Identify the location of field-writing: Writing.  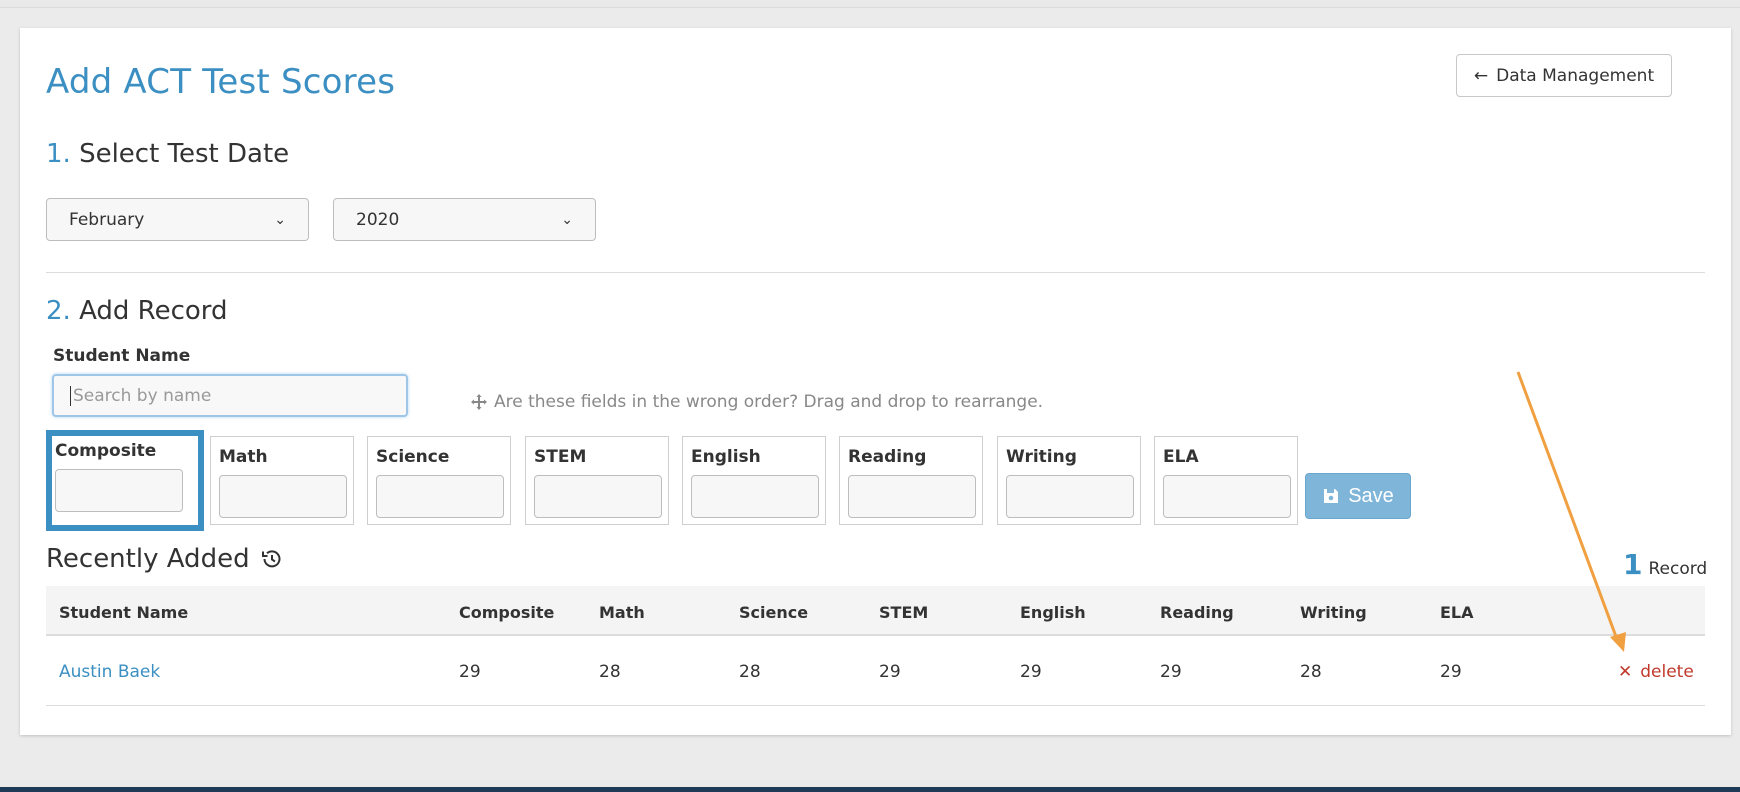
(1069, 480).